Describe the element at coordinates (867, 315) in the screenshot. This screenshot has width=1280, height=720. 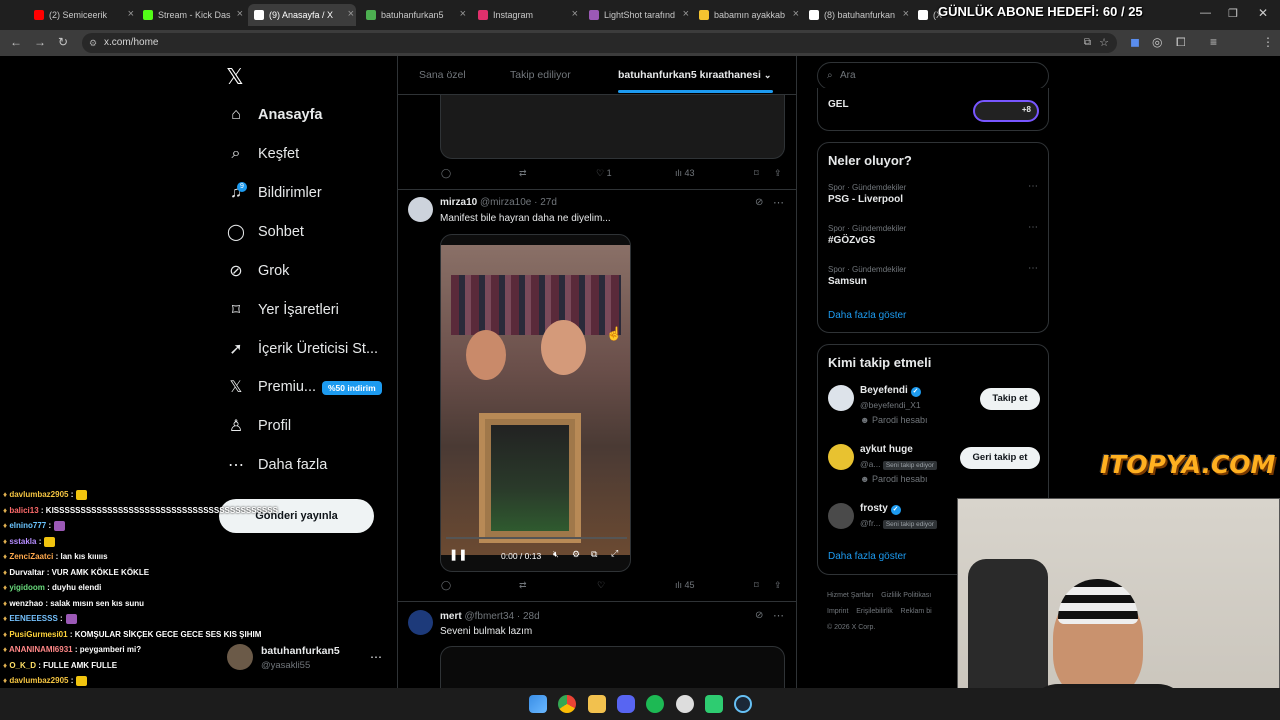
I see `trends-show-more-link: Daha fazla göster` at that location.